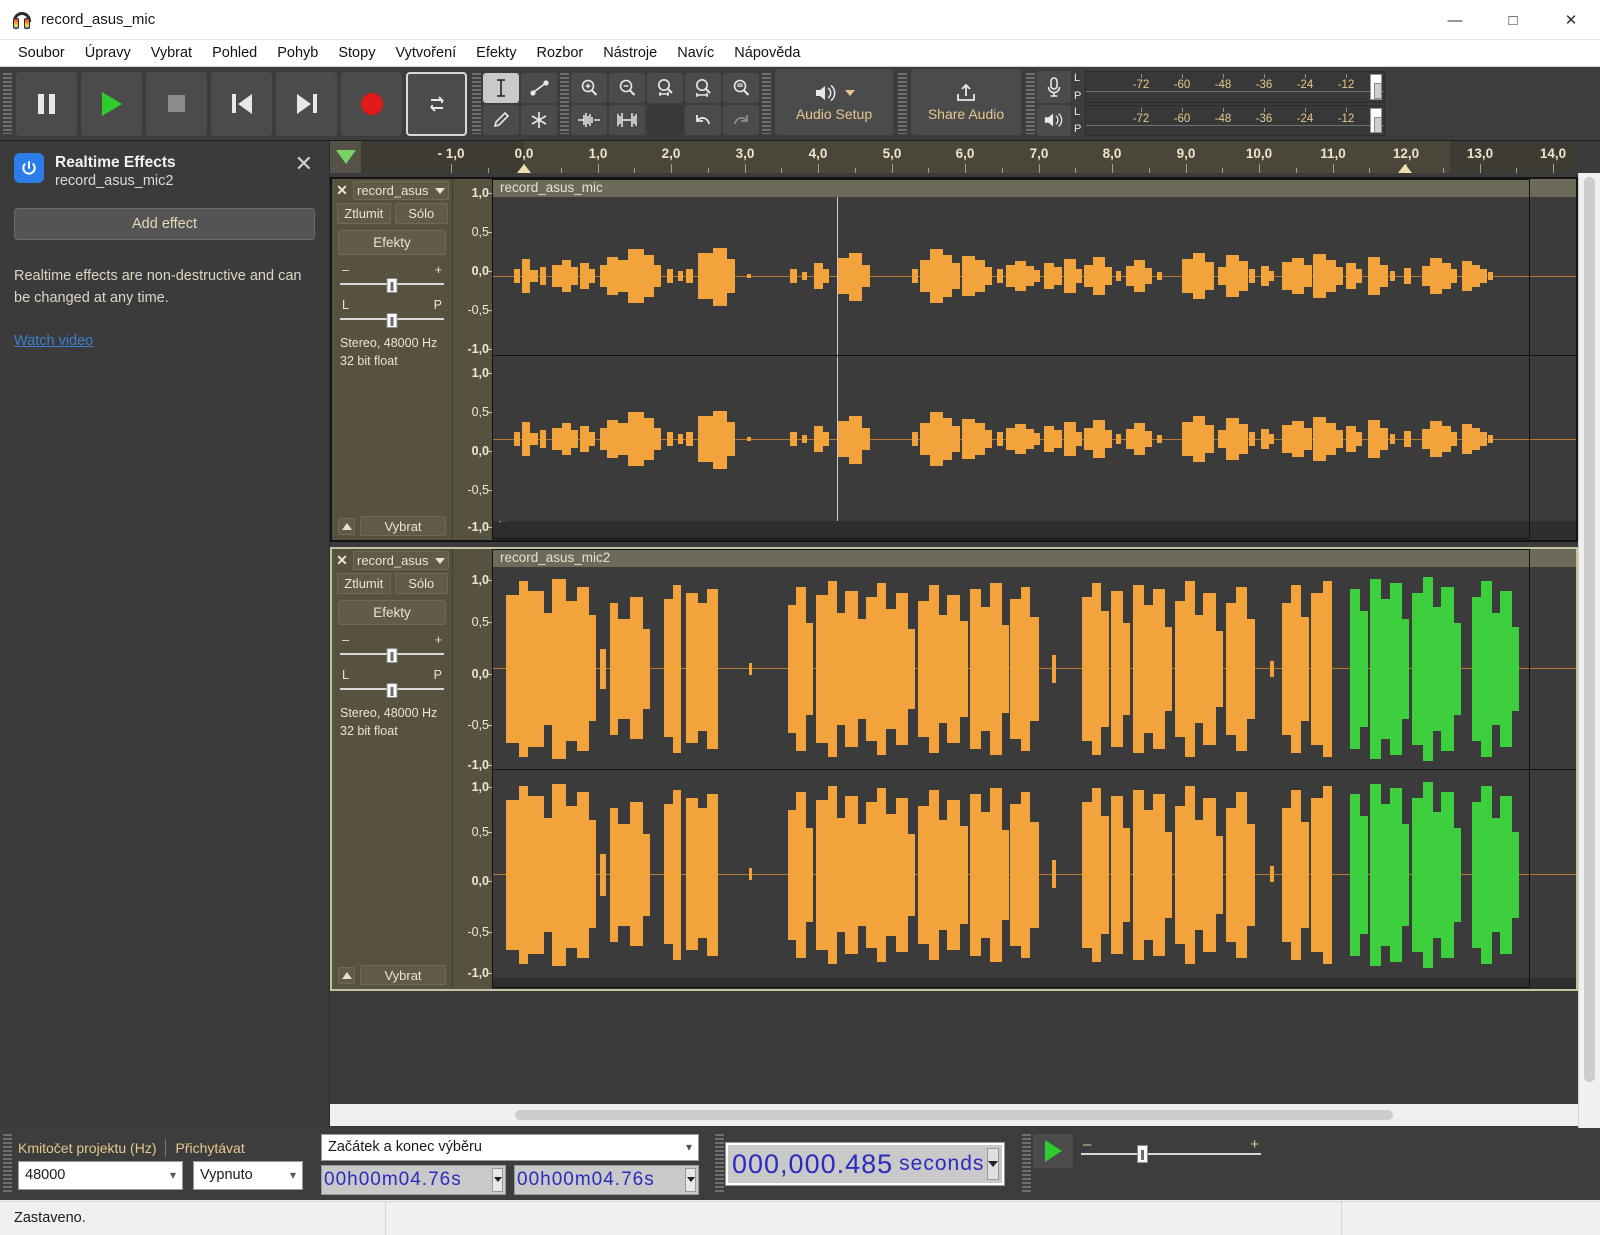 Image resolution: width=1600 pixels, height=1235 pixels. I want to click on horizontal-scrollbar-thumb, so click(954, 1115).